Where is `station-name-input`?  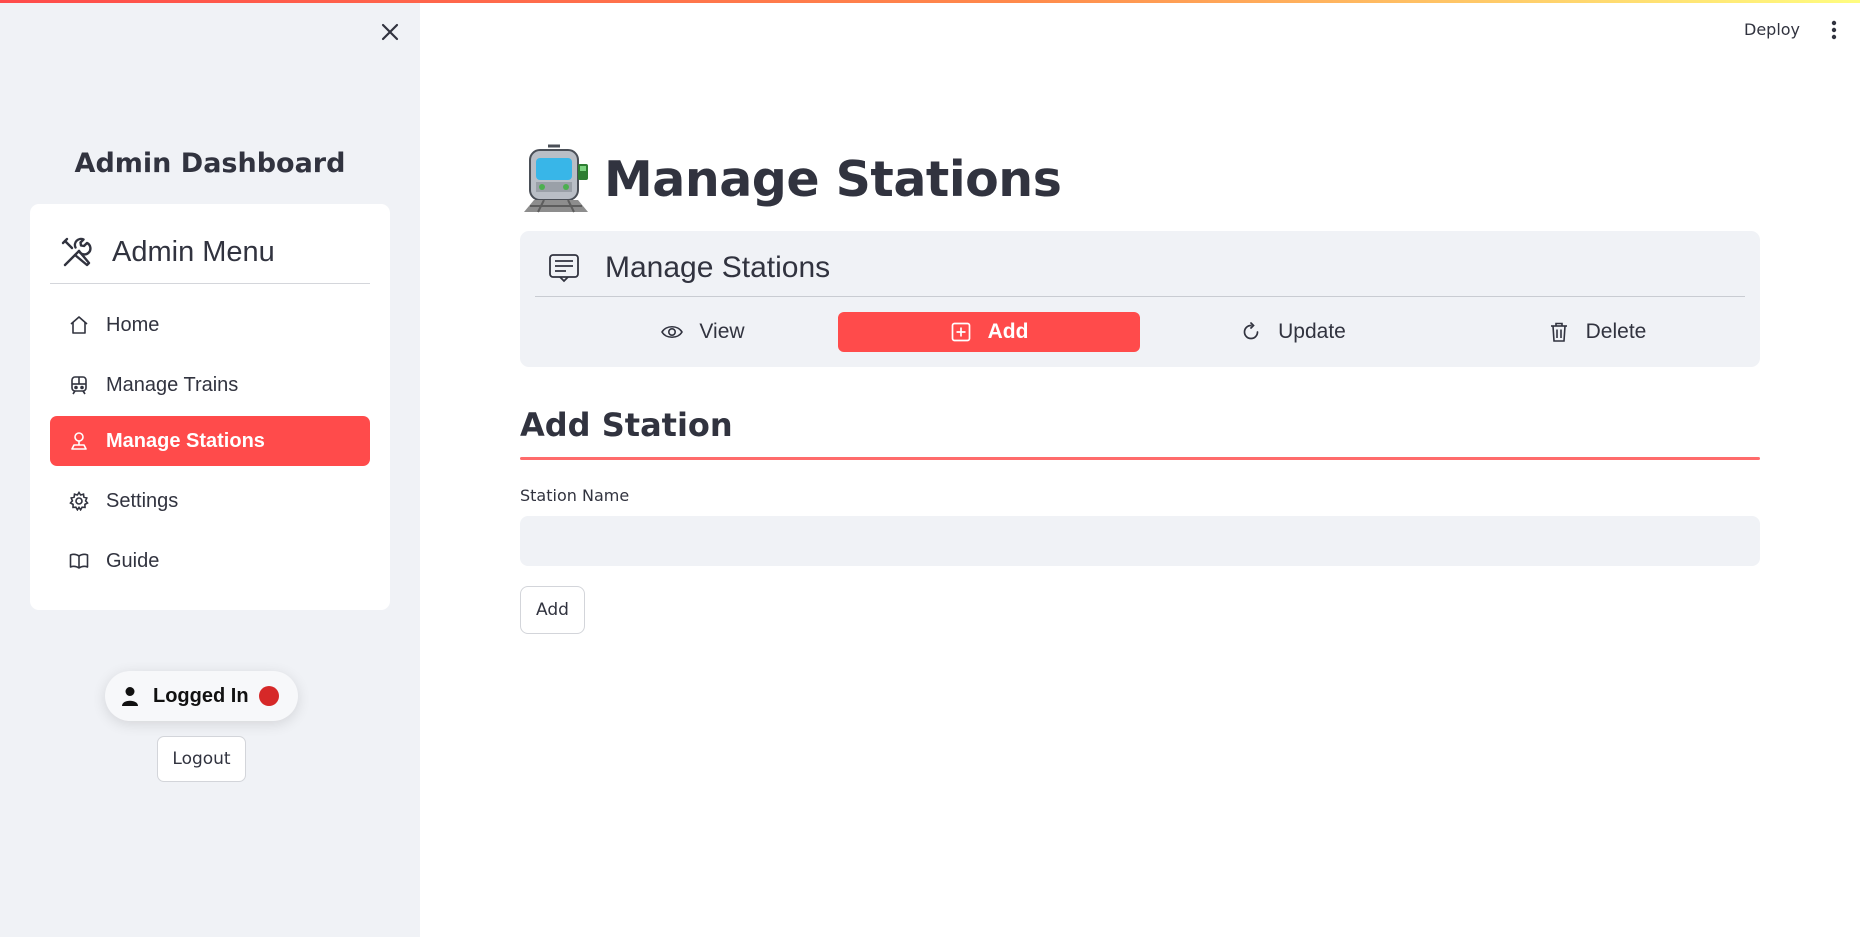
station-name-input is located at coordinates (1140, 541).